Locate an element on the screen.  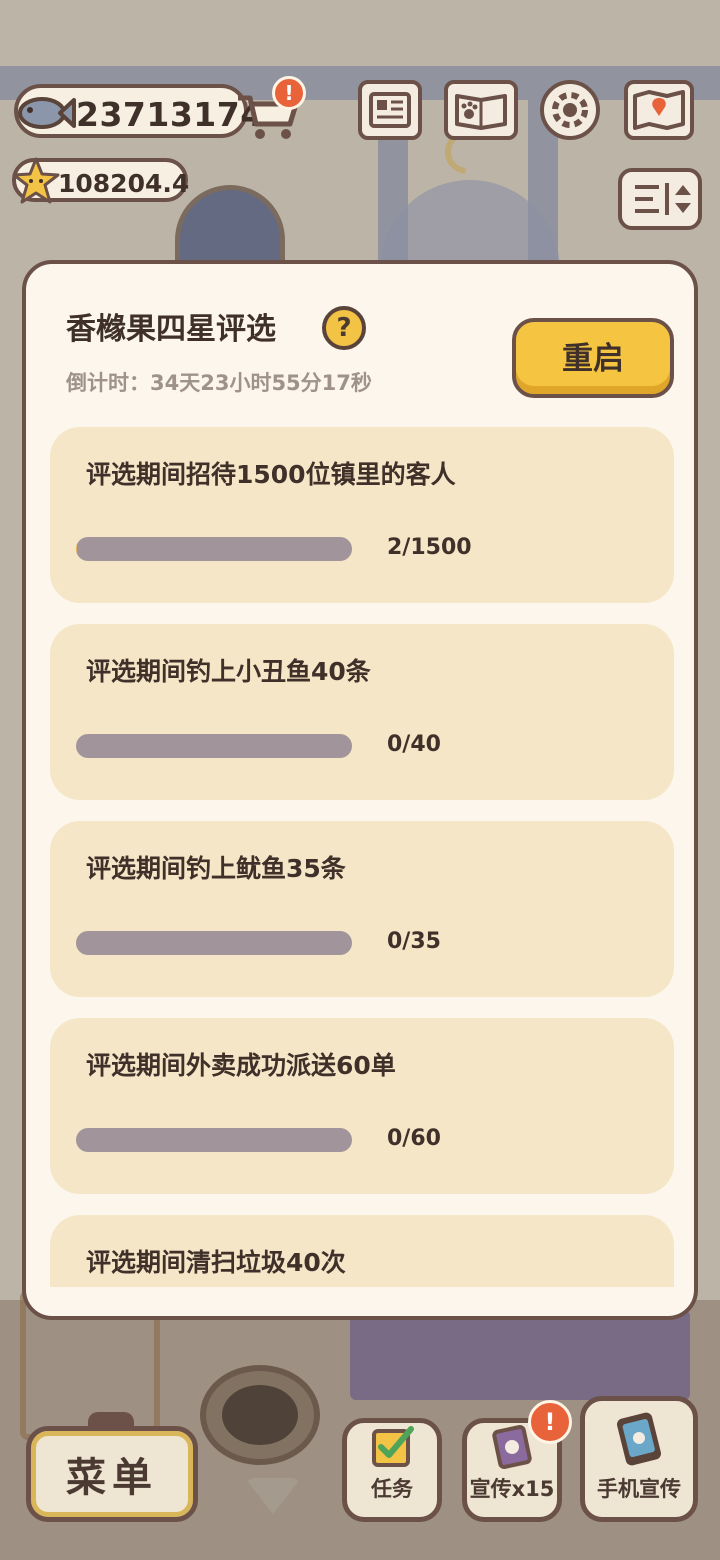
book-icon is located at coordinates (390, 110).